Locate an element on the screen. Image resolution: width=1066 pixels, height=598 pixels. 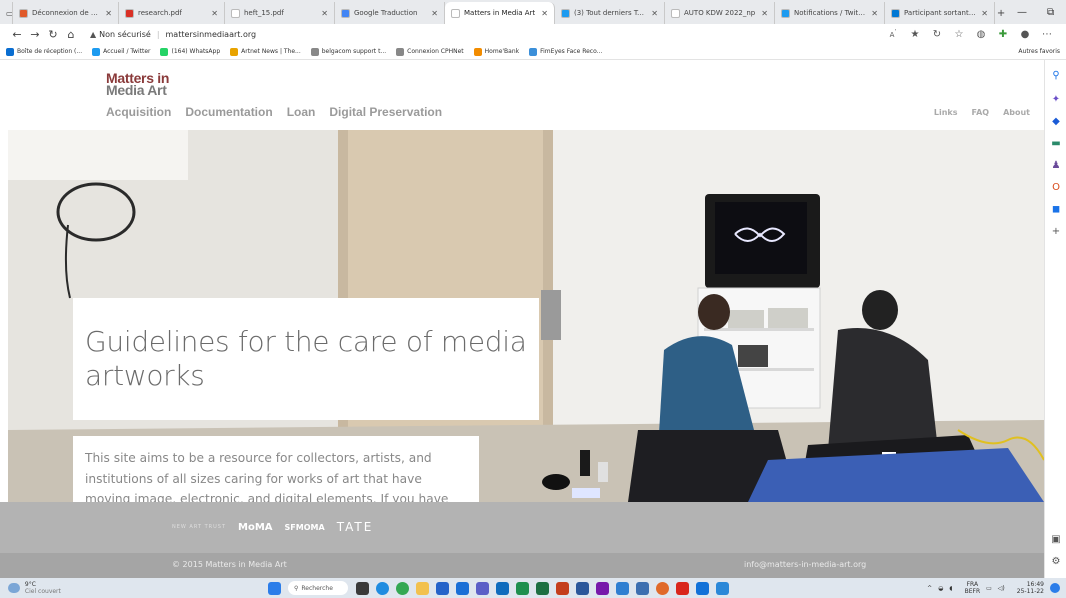
chrome-icon is located at coordinates (402, 588).